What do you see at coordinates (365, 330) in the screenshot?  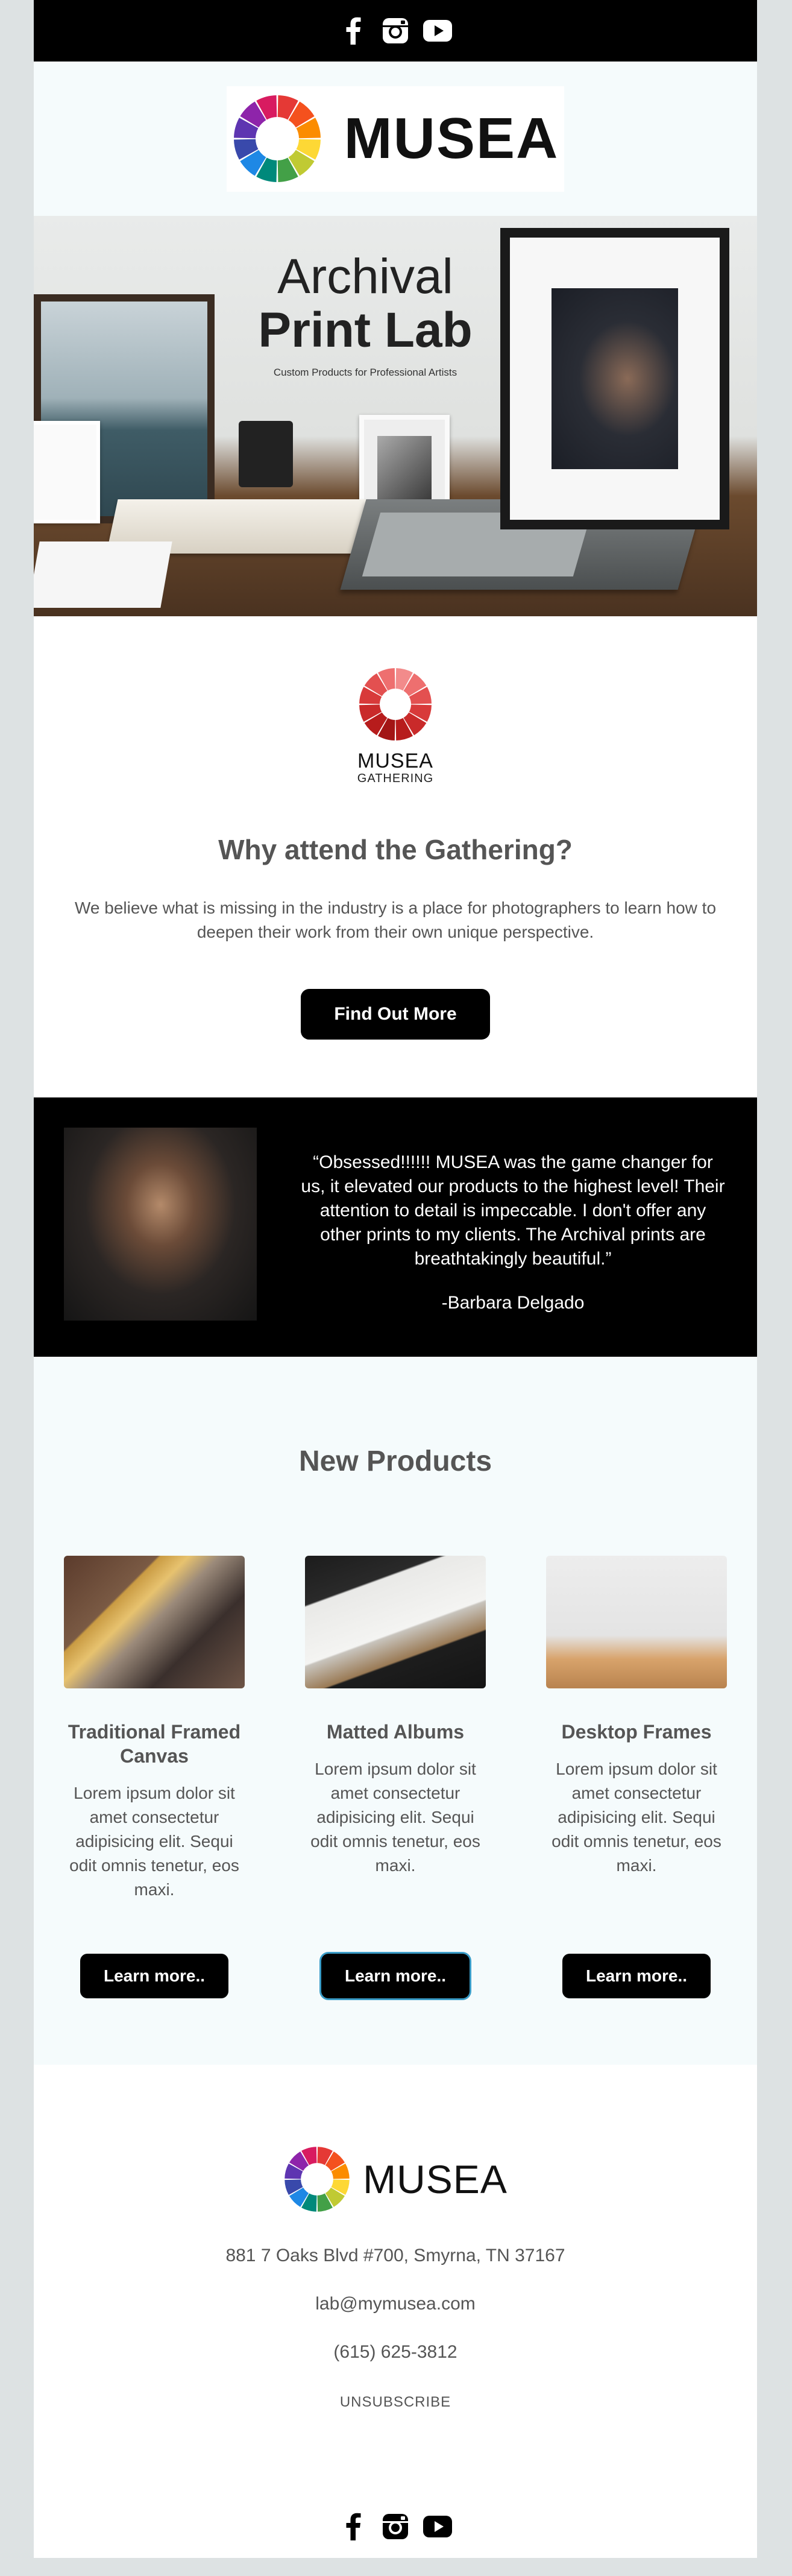 I see `hero-title-line2: Print Lab` at bounding box center [365, 330].